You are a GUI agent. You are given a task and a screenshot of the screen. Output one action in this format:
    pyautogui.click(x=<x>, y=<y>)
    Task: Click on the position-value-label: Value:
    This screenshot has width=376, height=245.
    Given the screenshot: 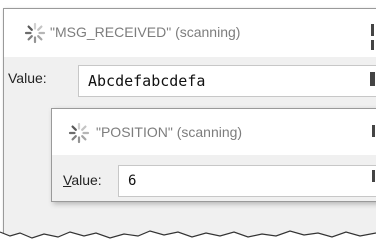 What is the action you would take?
    pyautogui.click(x=82, y=180)
    